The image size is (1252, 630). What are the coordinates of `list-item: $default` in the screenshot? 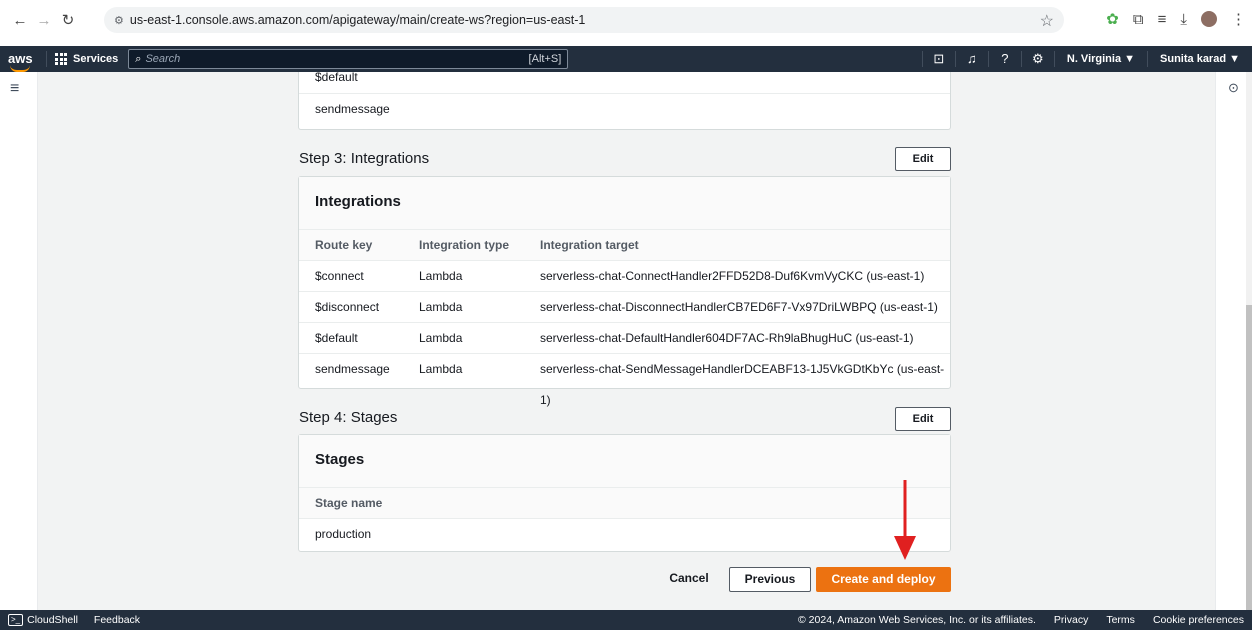 It's located at (624, 82).